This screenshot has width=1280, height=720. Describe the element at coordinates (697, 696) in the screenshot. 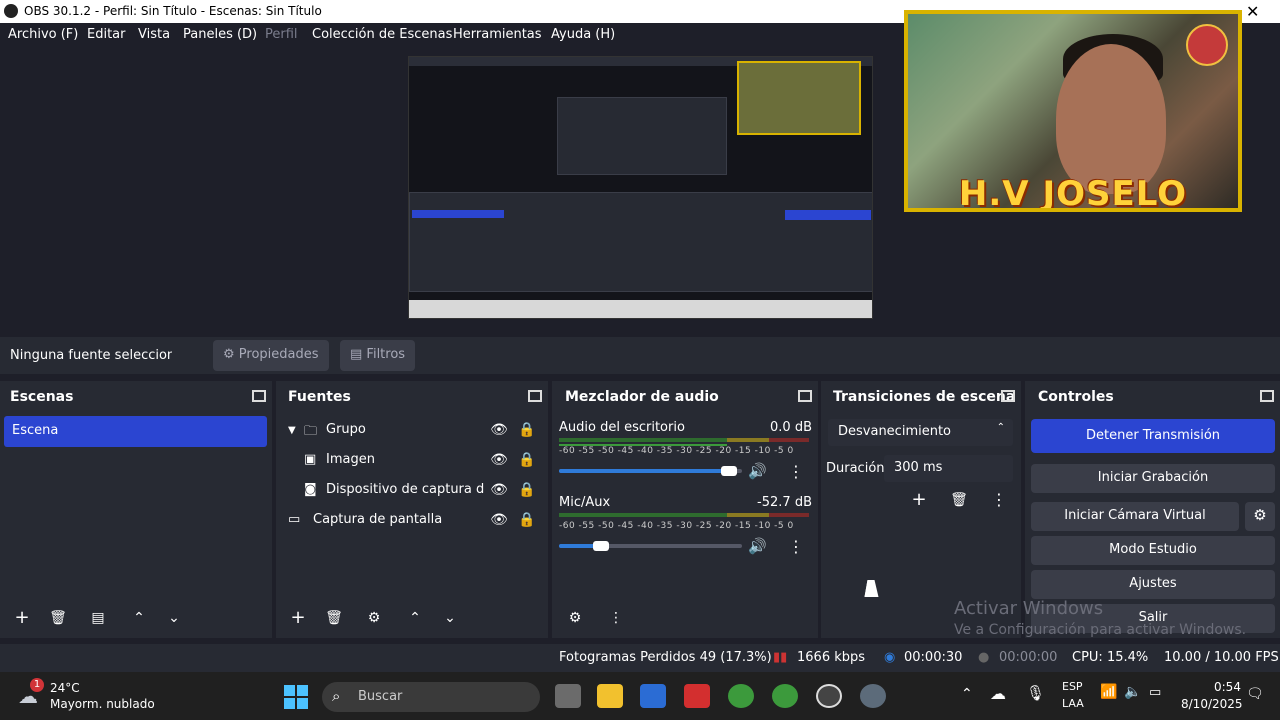

I see `wps-icon` at that location.